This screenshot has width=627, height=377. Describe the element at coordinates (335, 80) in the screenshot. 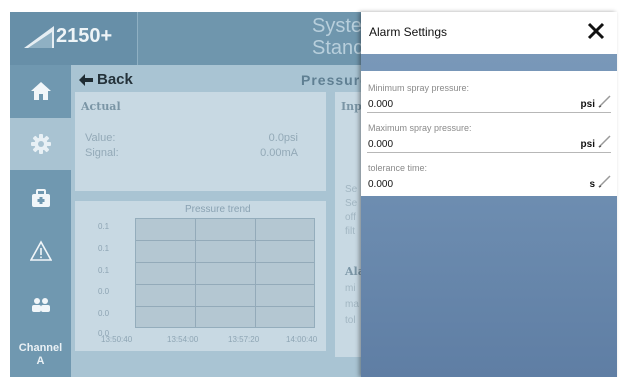

I see `page-title: Pressure` at that location.